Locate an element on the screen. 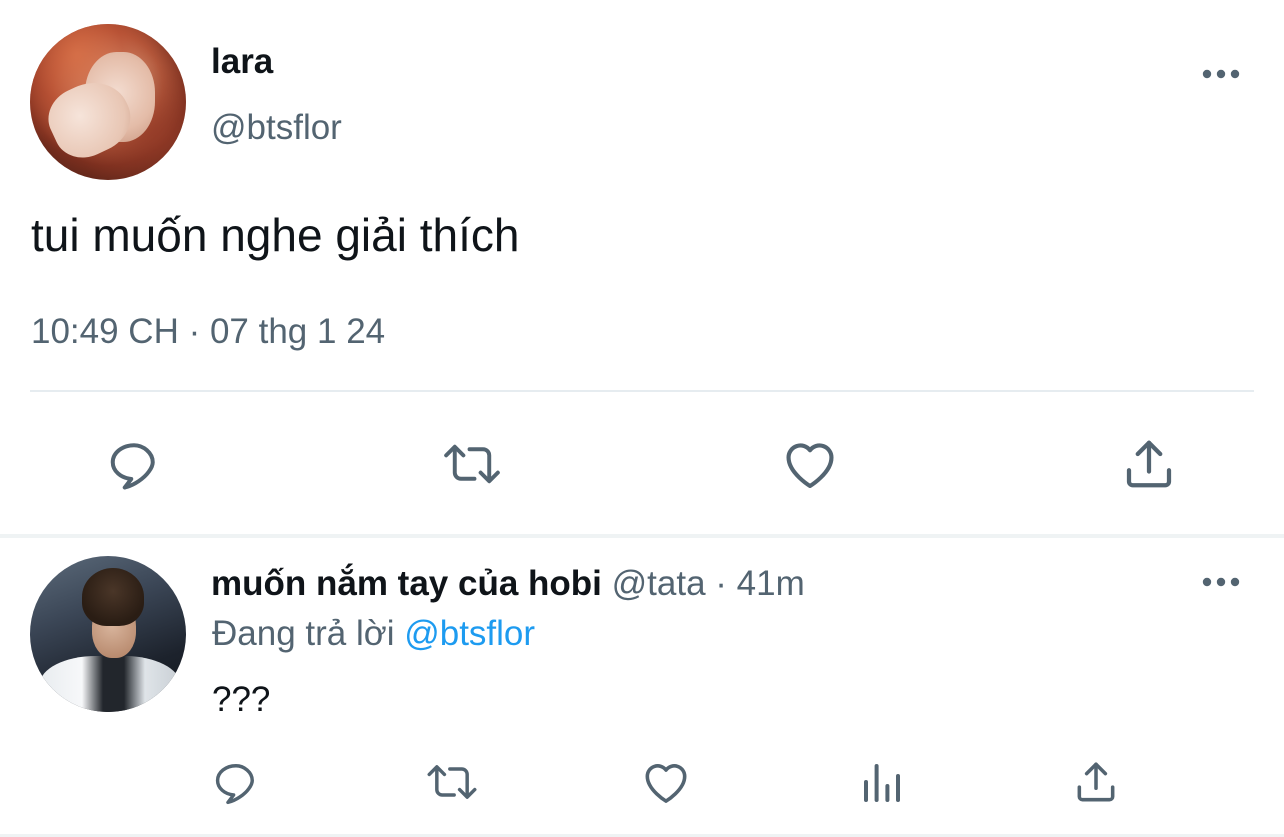  retweet-button is located at coordinates (472, 464).